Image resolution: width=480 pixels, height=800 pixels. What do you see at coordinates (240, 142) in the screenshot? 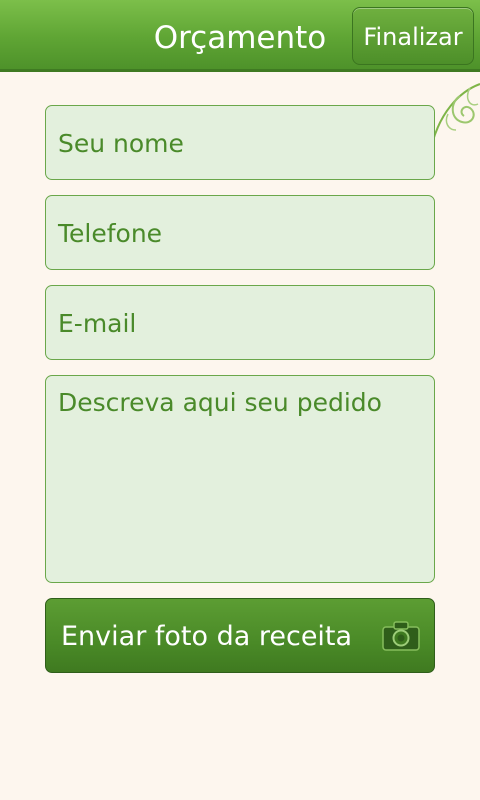
I see `name-field: Seu nome` at bounding box center [240, 142].